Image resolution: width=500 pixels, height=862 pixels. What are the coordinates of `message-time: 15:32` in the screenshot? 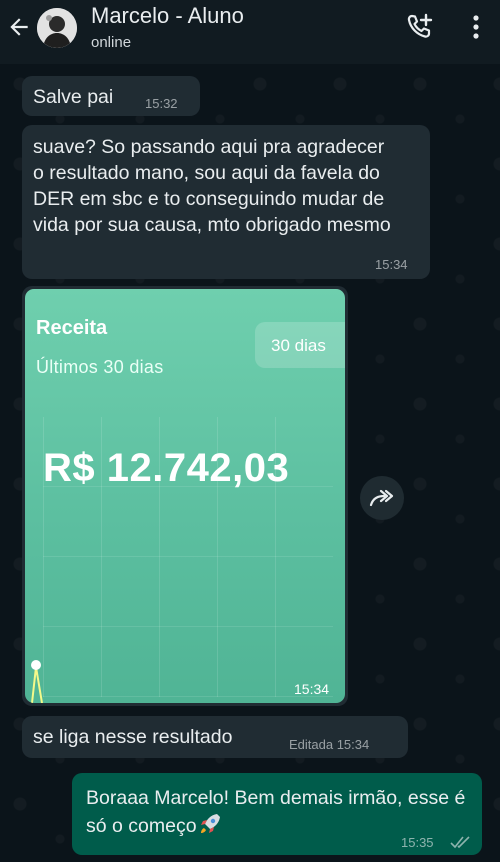 It's located at (161, 103).